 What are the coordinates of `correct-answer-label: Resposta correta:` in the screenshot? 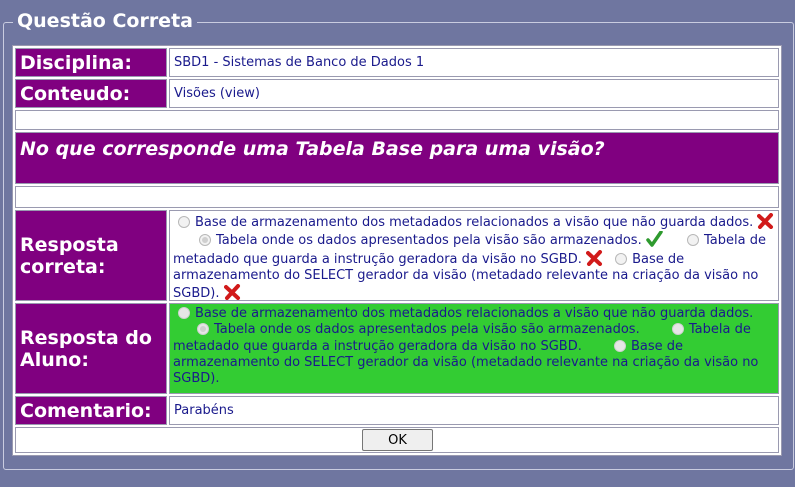 It's located at (91, 255).